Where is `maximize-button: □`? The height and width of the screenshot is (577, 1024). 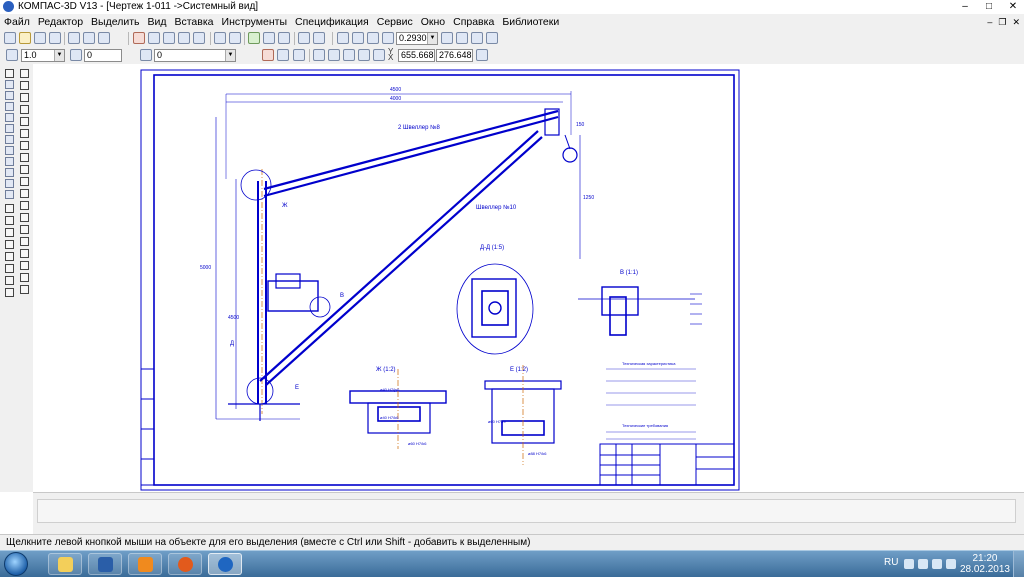
maximize-button: □ is located at coordinates (989, 7).